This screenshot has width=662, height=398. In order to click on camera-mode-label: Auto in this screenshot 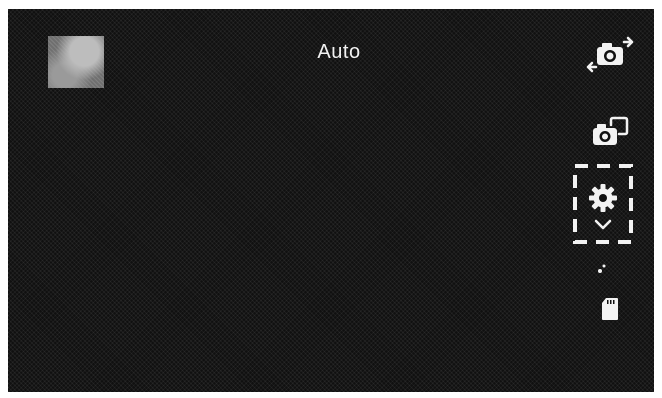, I will do `click(339, 52)`.